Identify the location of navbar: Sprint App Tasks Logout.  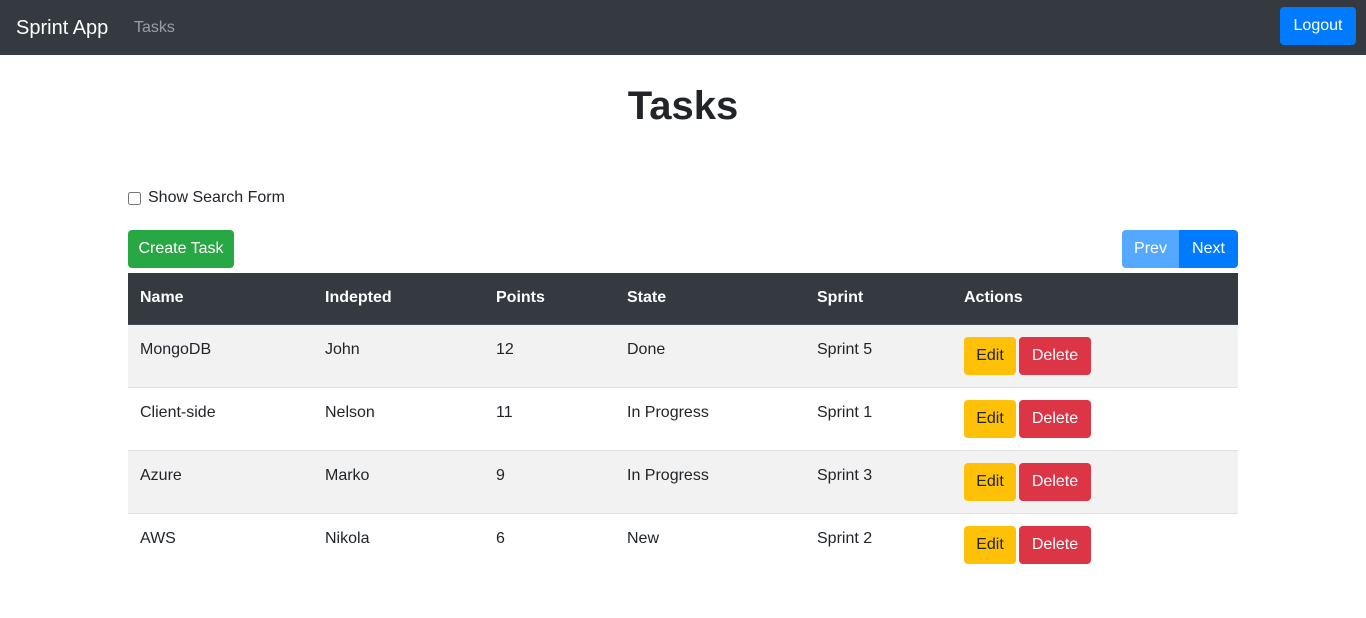
(683, 27).